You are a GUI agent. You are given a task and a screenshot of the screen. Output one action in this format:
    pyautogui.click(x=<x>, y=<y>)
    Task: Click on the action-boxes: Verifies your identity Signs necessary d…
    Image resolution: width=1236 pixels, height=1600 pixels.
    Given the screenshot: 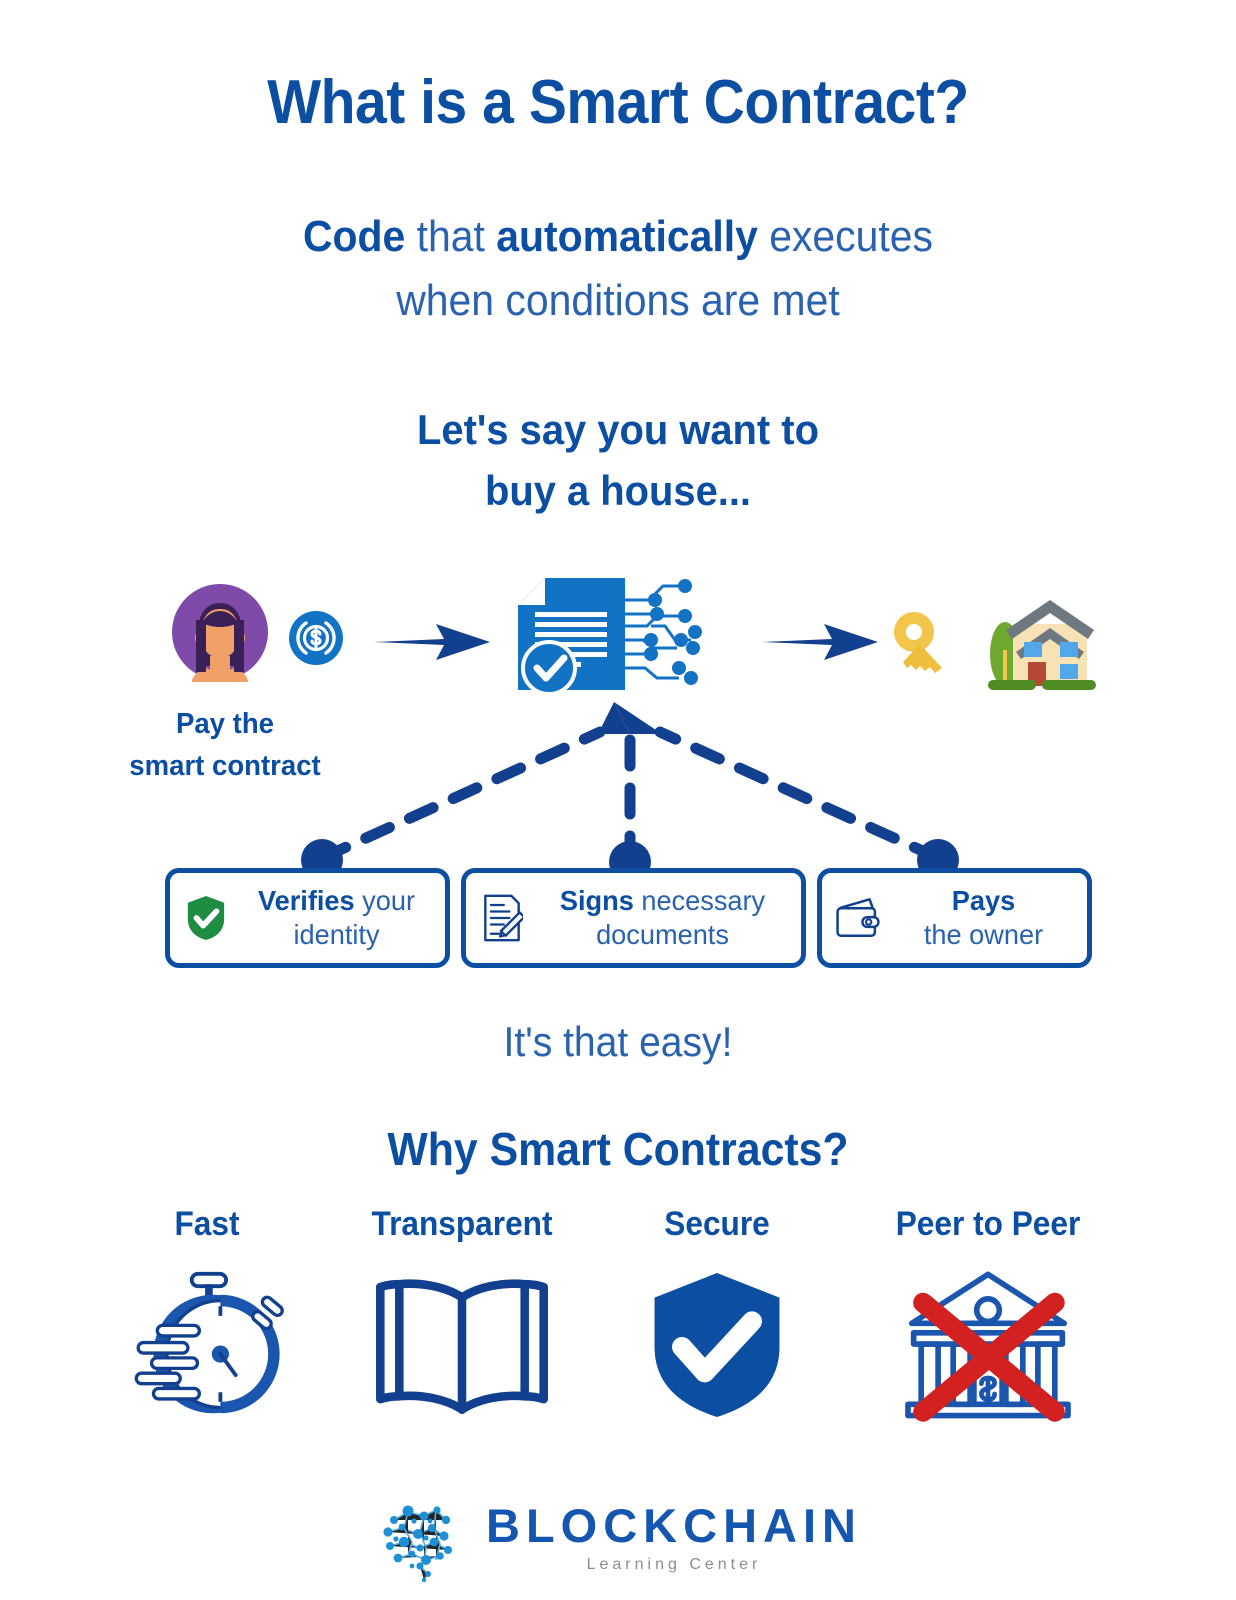 What is the action you would take?
    pyautogui.click(x=618, y=920)
    